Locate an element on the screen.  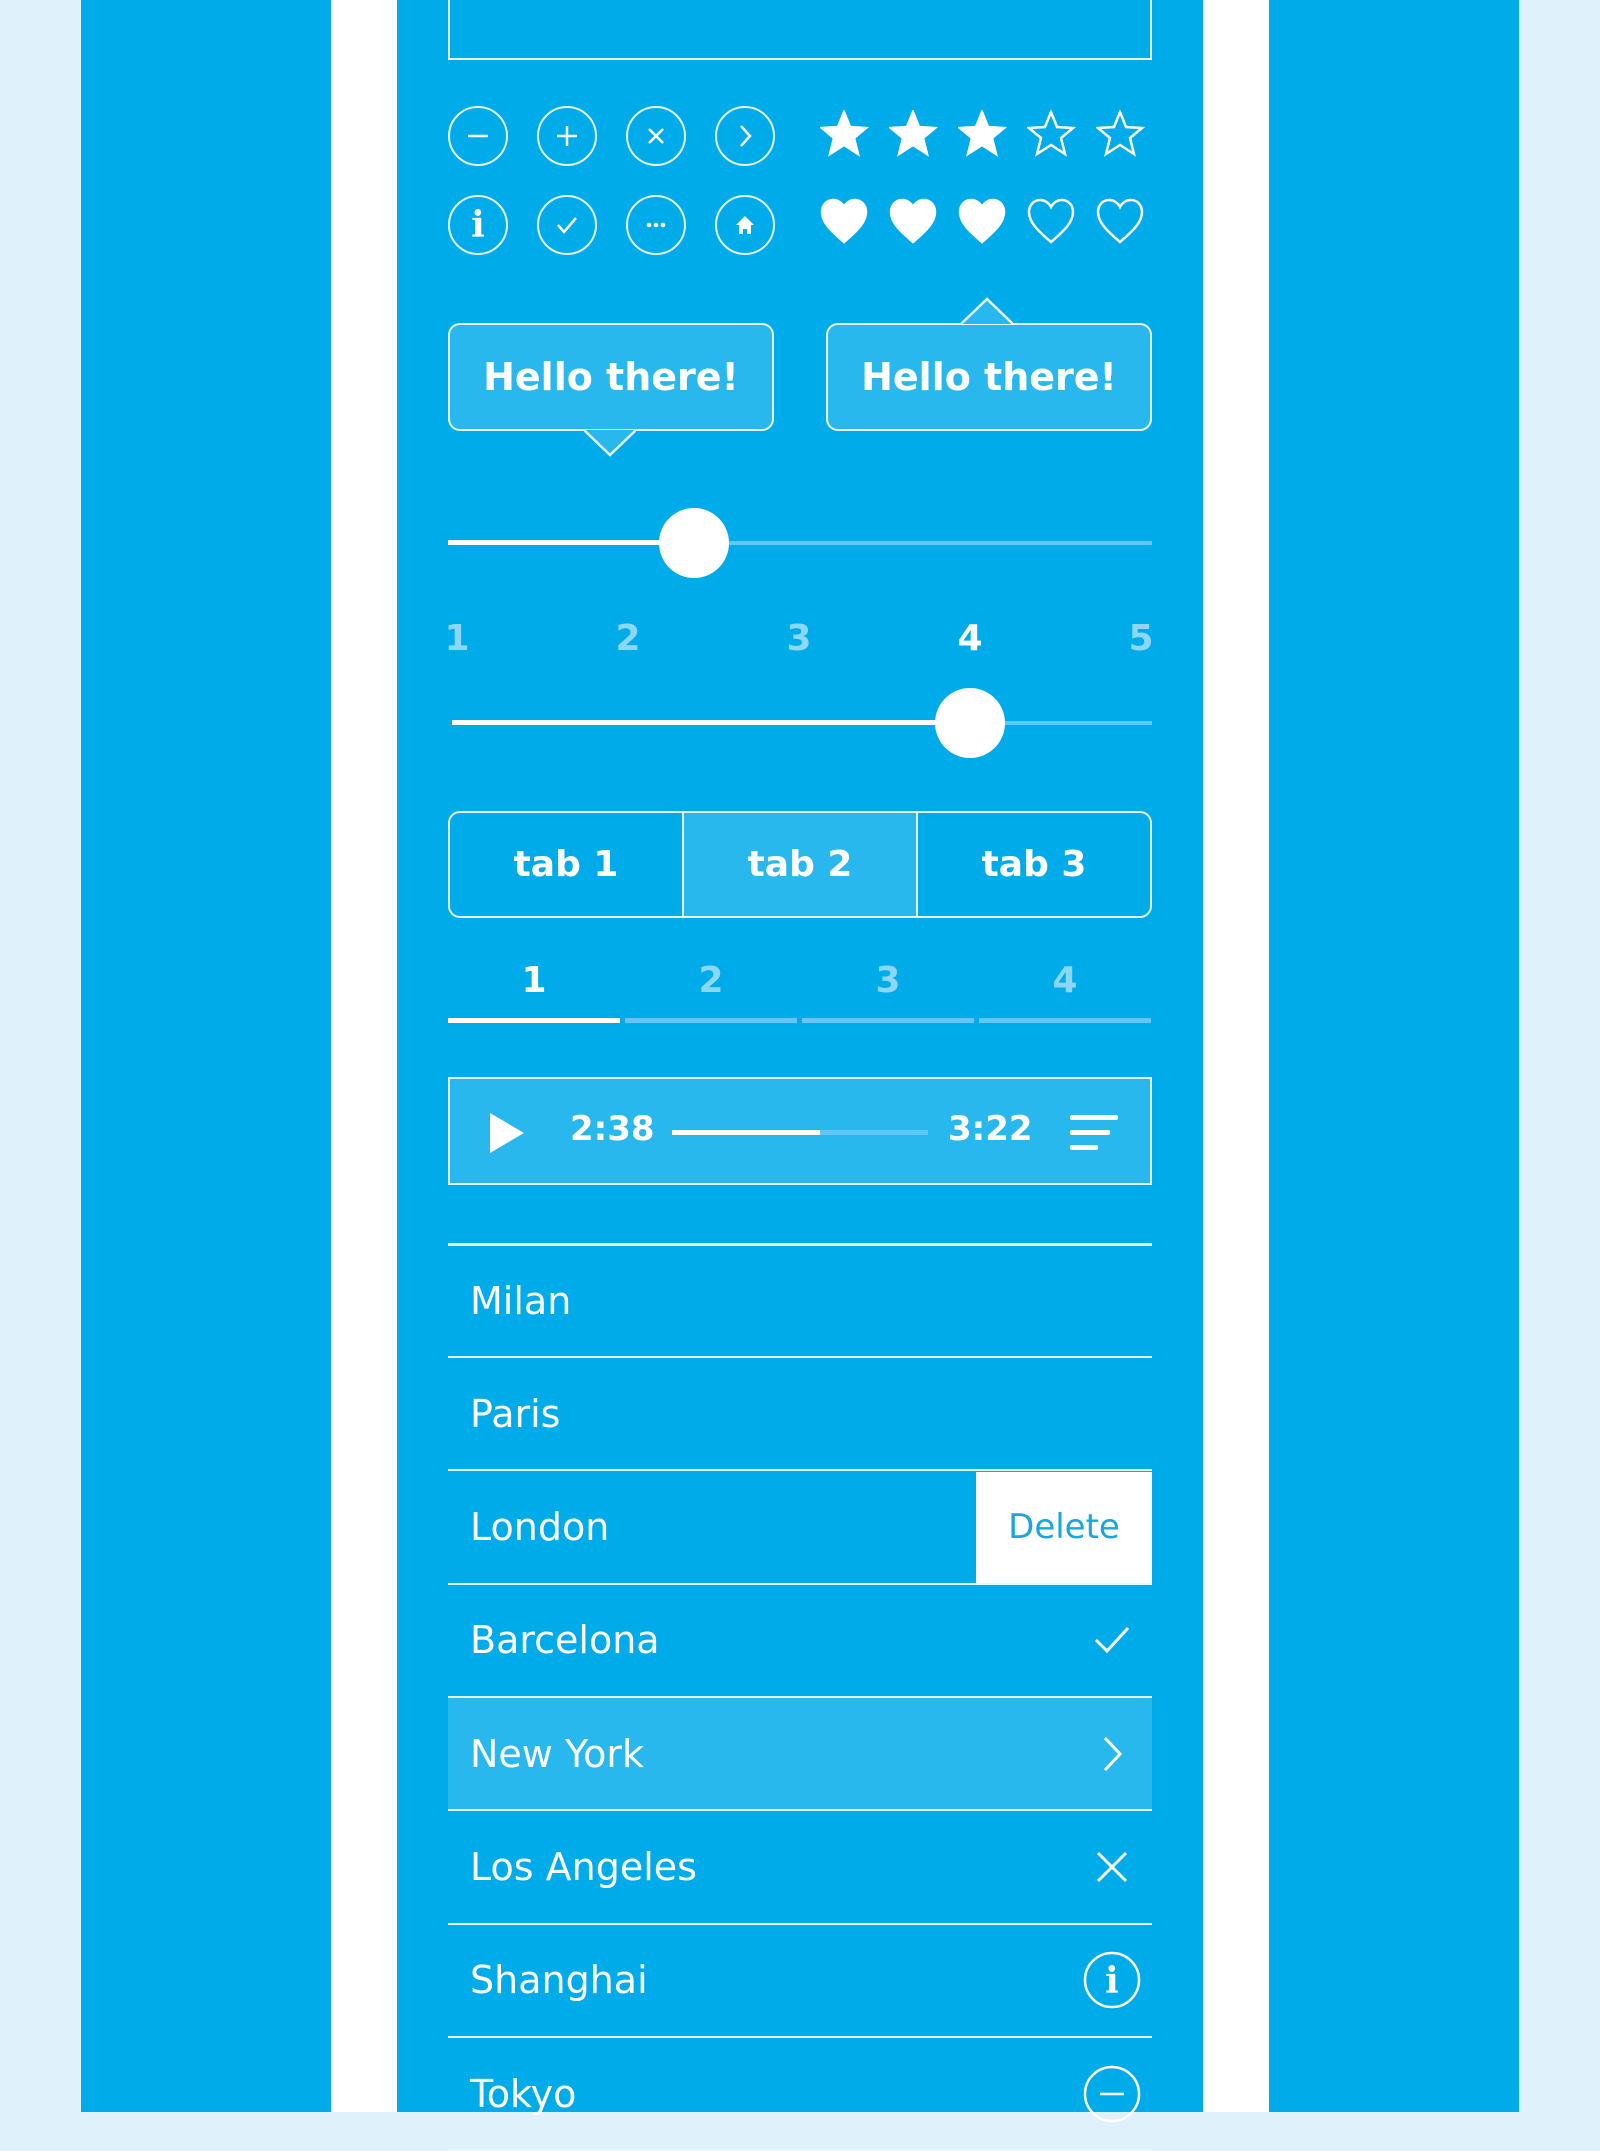
home-circle-icon is located at coordinates (745, 225).